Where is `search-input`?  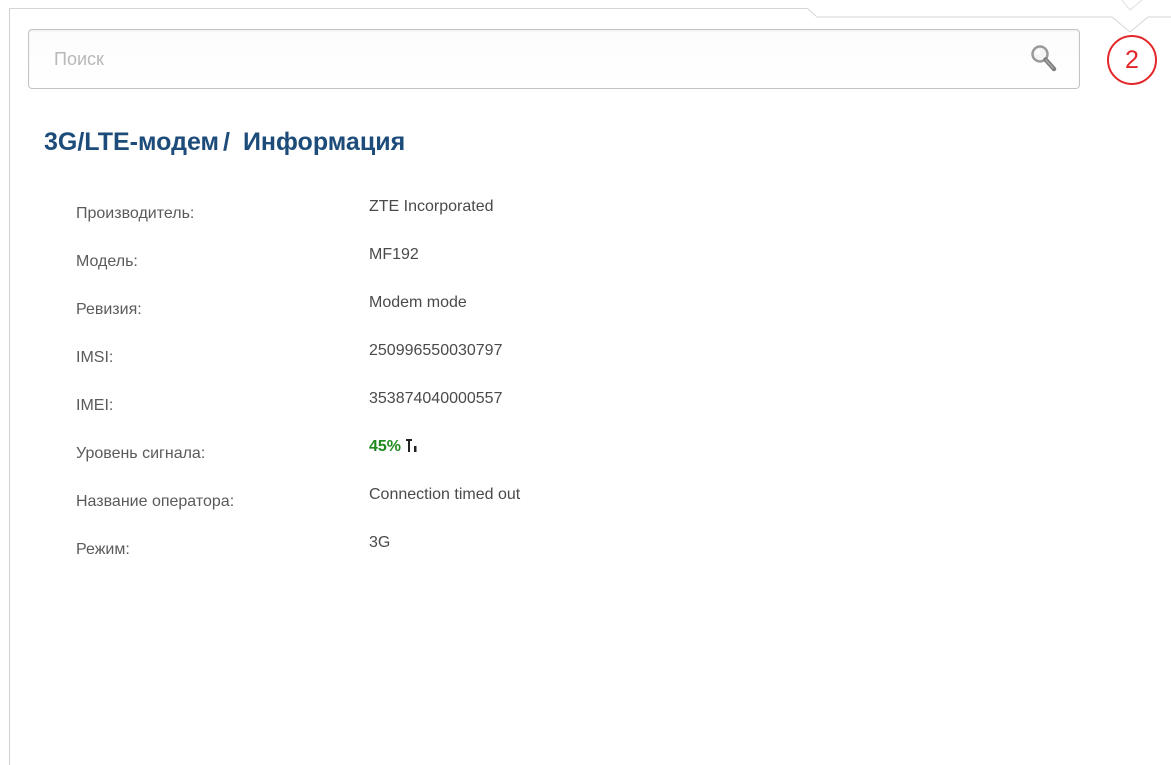 search-input is located at coordinates (531, 59).